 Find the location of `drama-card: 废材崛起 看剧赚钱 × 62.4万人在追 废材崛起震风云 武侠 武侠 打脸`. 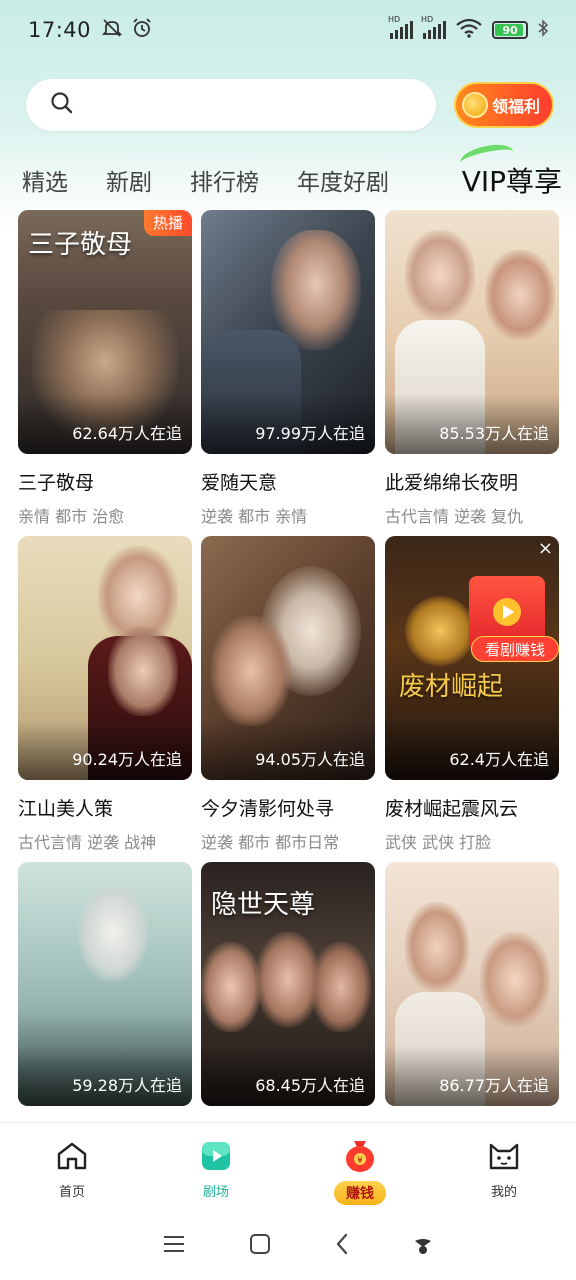

drama-card: 废材崛起 看剧赚钱 × 62.4万人在追 废材崛起震风云 武侠 武侠 打脸 is located at coordinates (472, 694).